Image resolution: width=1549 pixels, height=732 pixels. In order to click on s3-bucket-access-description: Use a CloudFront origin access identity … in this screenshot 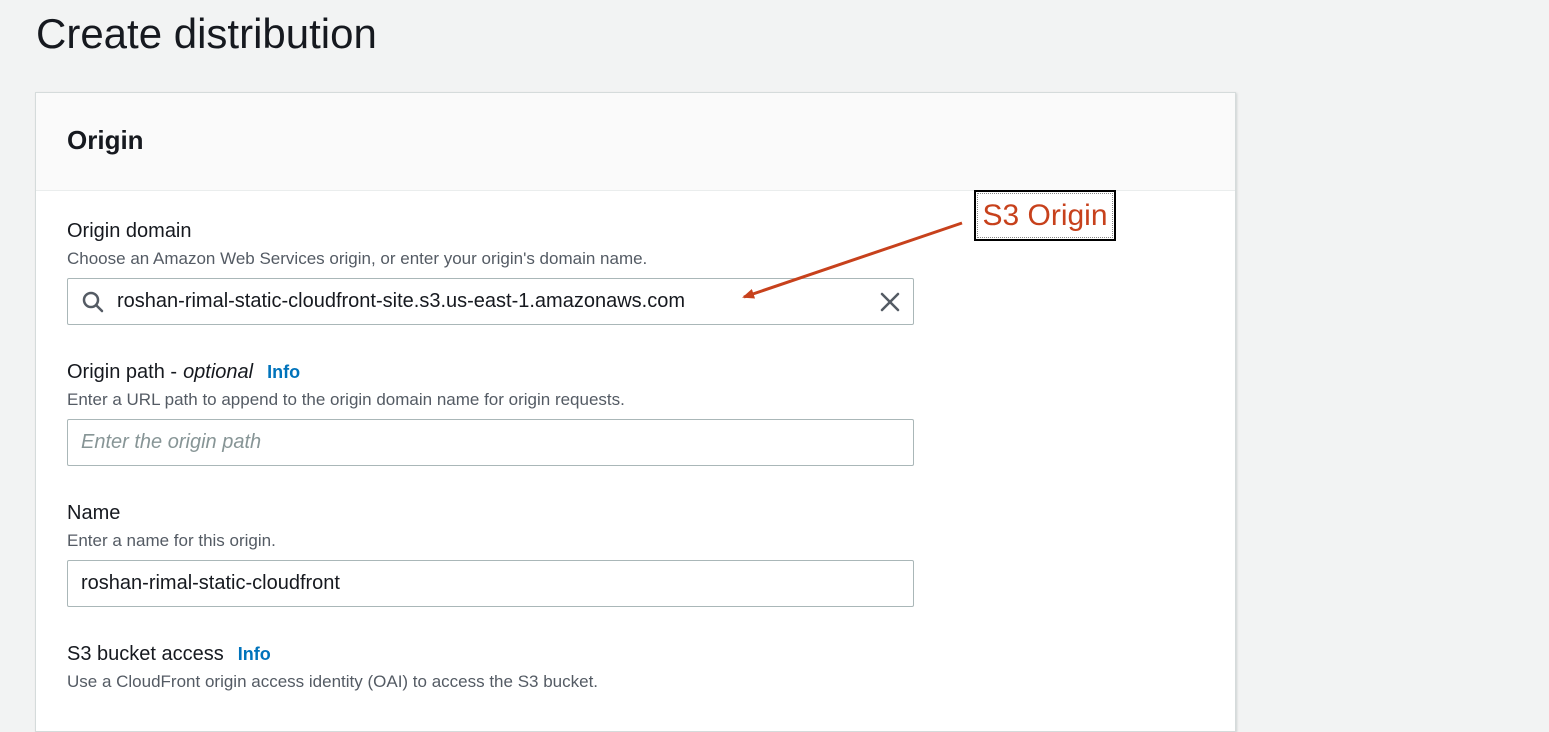, I will do `click(333, 681)`.